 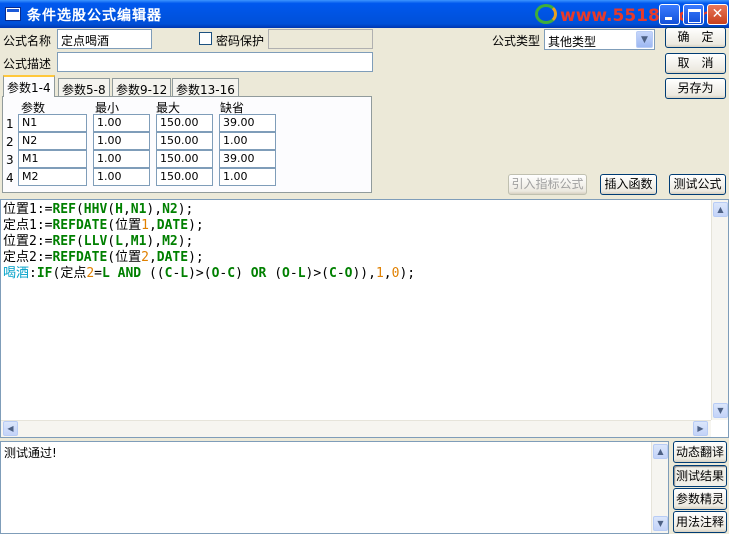 I want to click on editor-horizontal-scrollbar: ◀ ▶, so click(x=356, y=428).